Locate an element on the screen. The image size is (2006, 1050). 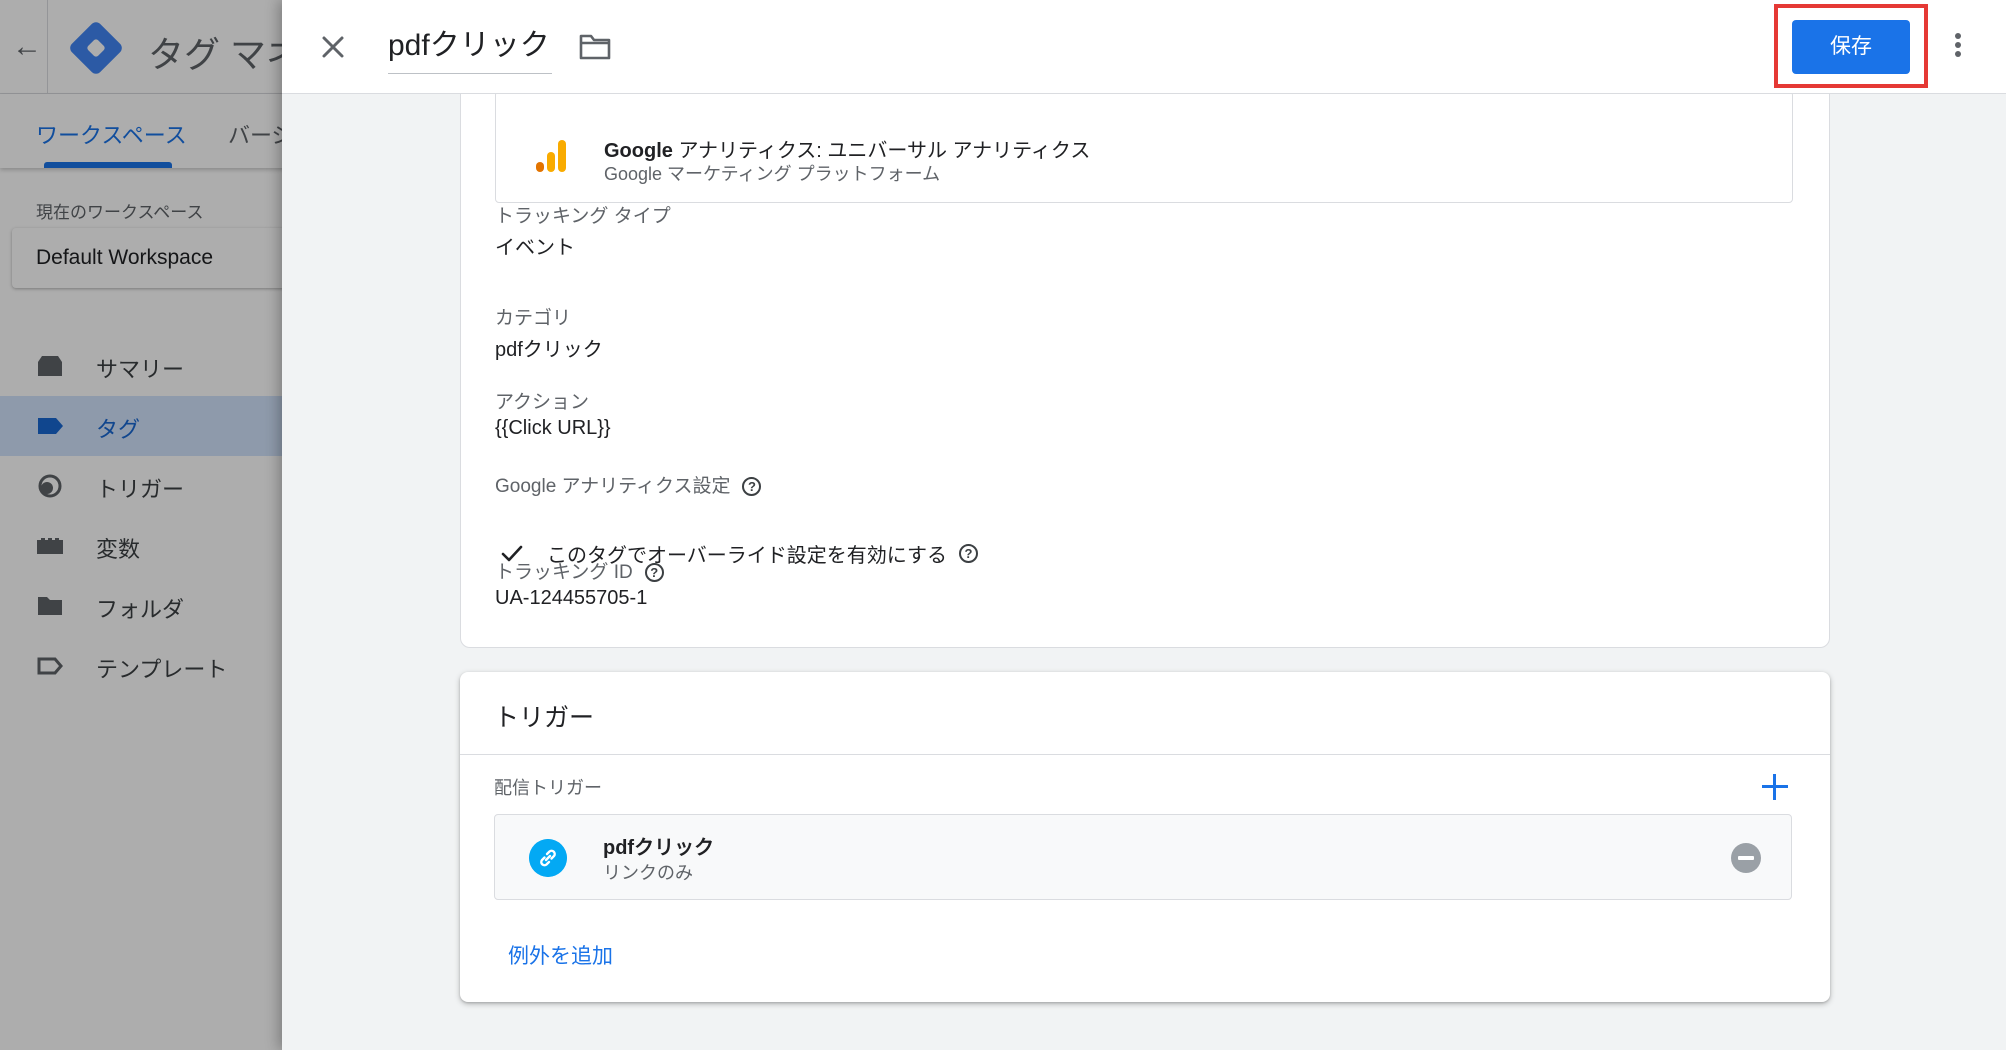
tag-type-name-brand: Google is located at coordinates (638, 151).